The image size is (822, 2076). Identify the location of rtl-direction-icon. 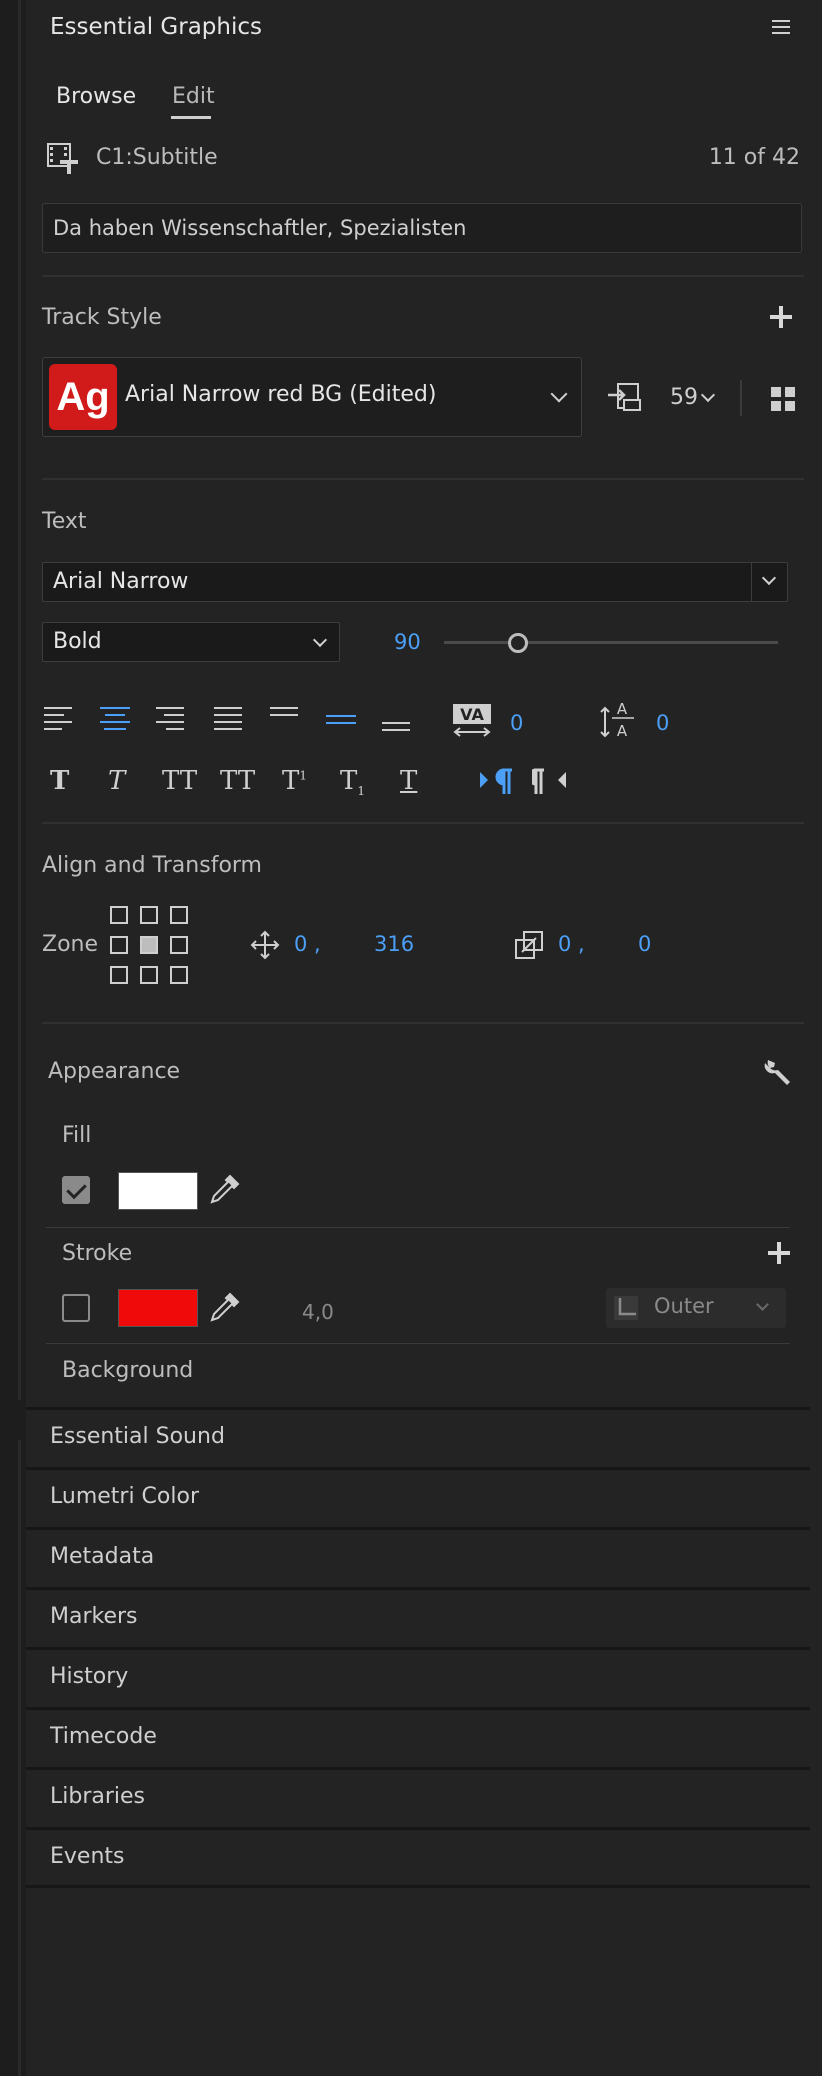
(550, 781).